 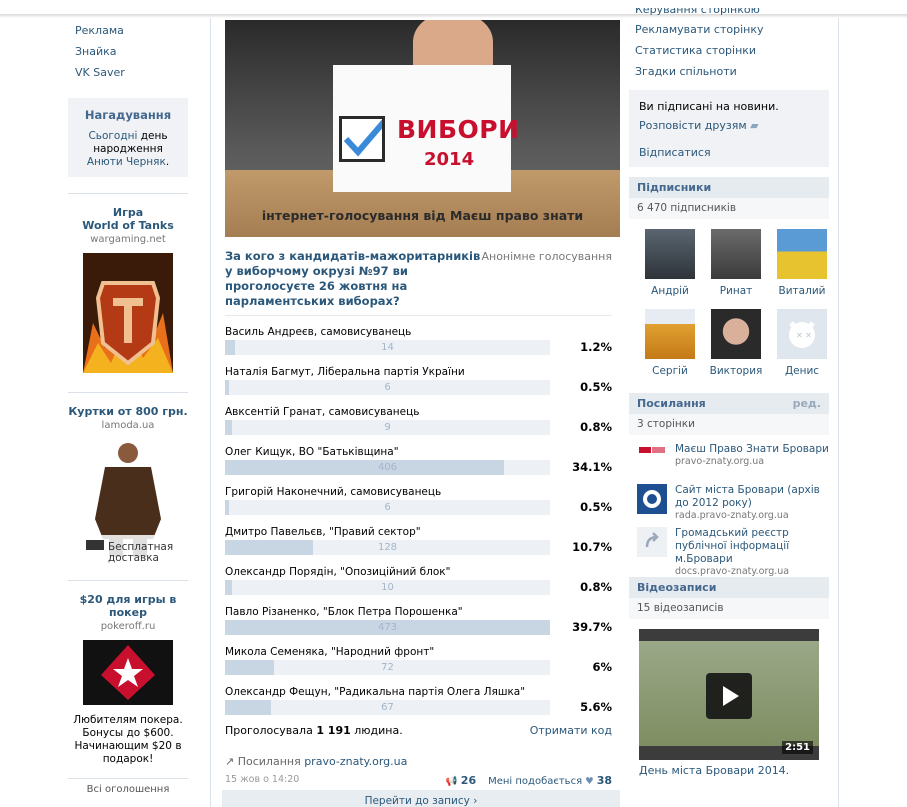 I want to click on link-title: Маєш Право Знати Бровари, so click(x=752, y=449).